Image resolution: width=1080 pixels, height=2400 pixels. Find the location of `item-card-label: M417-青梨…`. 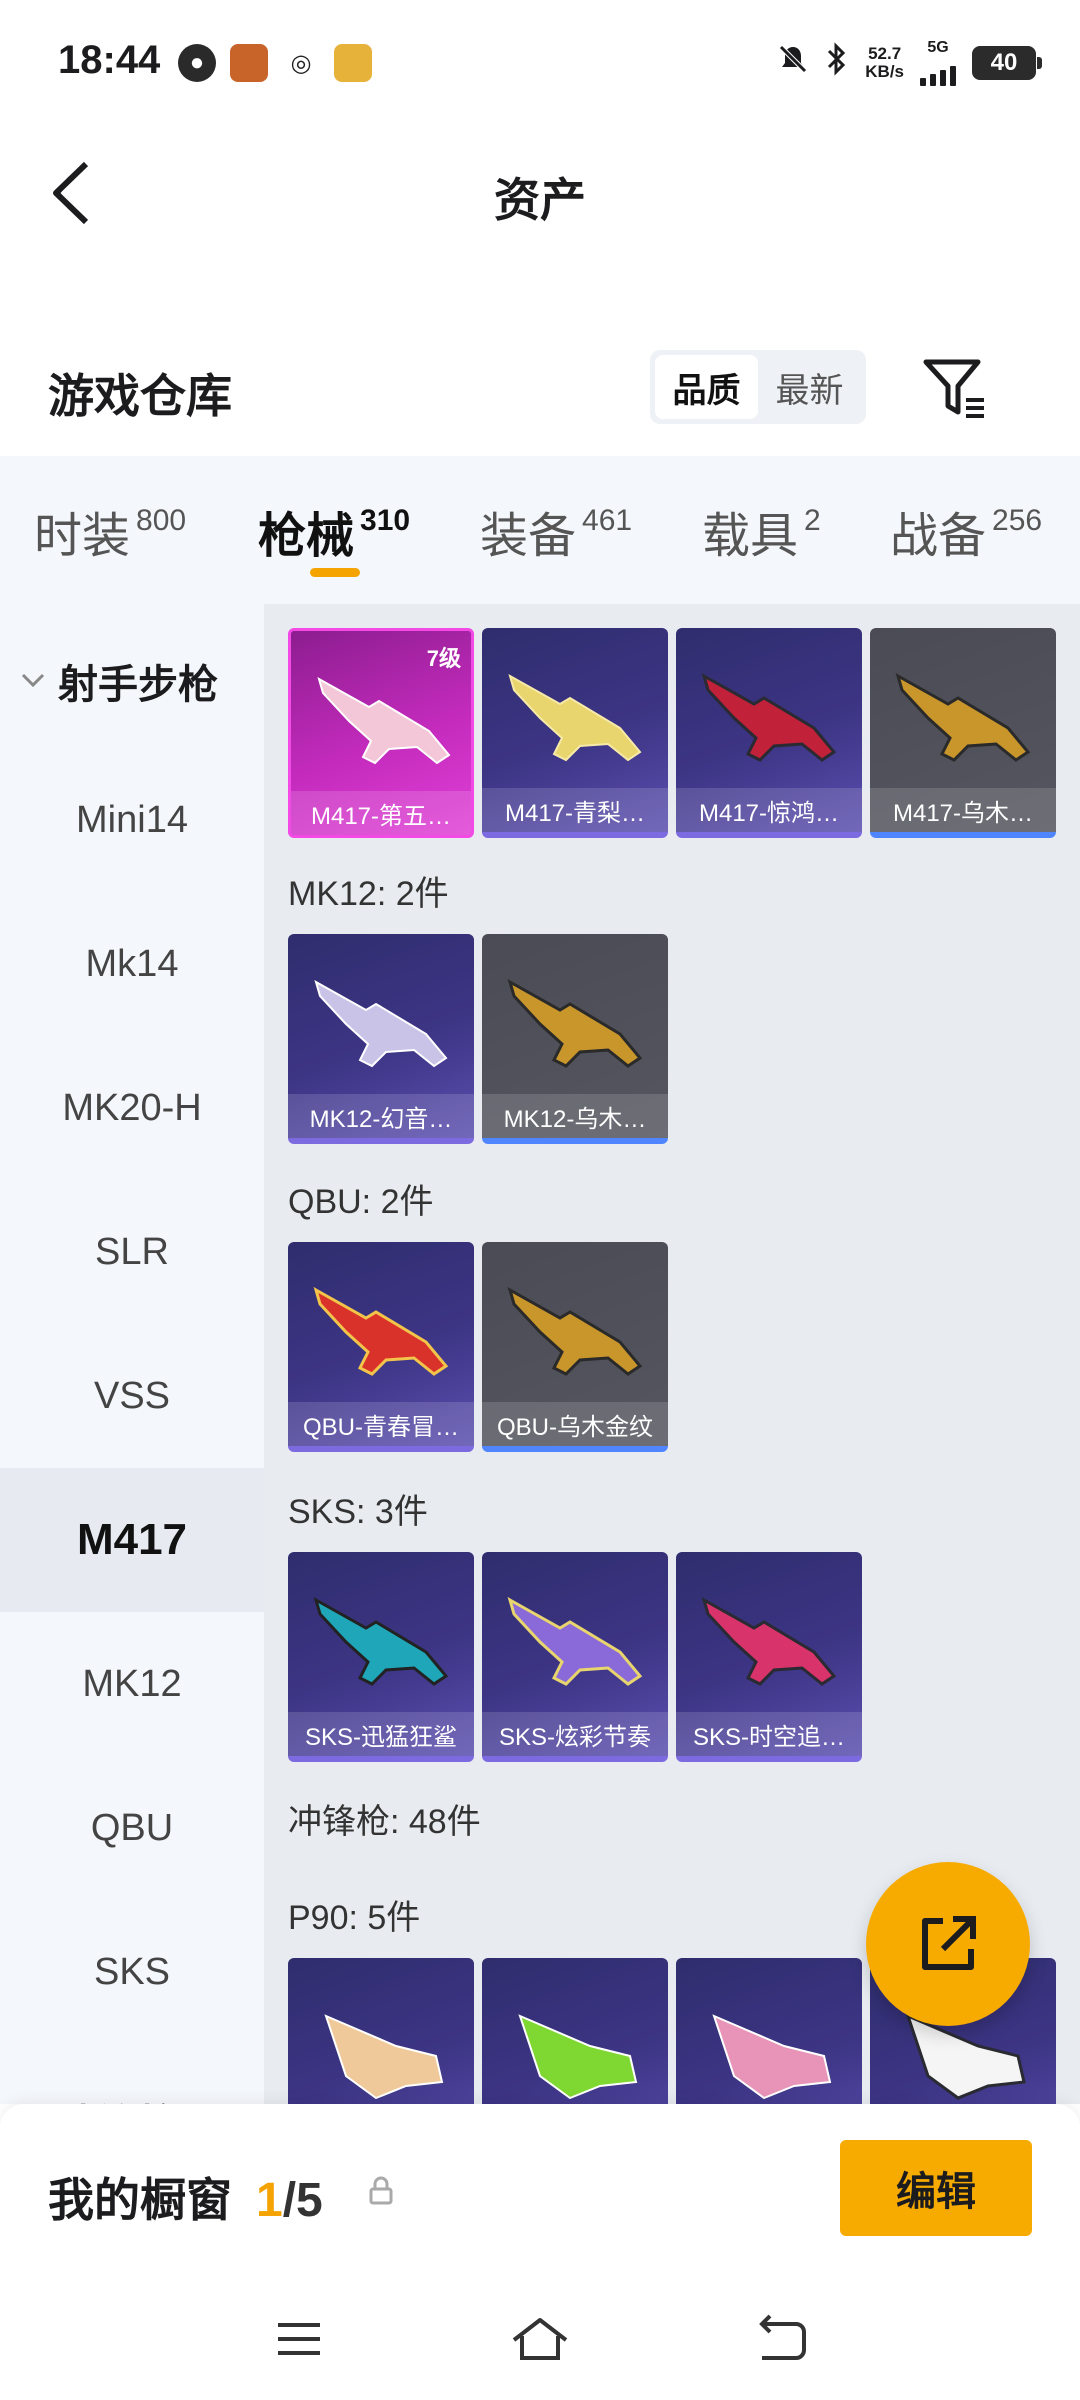

item-card-label: M417-青梨… is located at coordinates (575, 810).